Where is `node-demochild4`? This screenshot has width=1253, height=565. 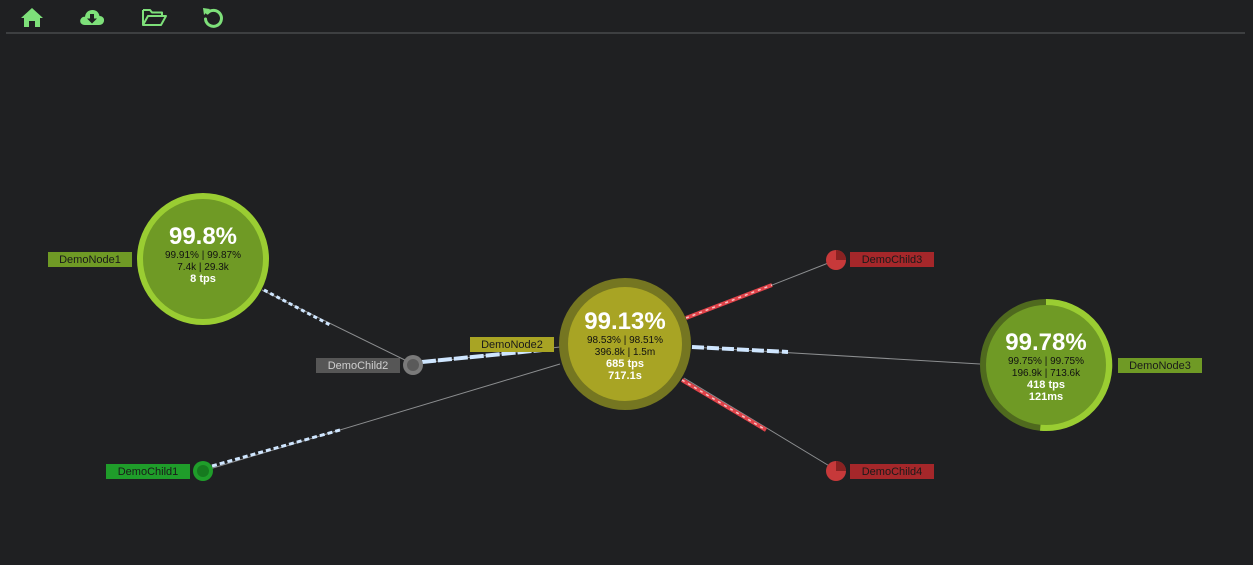
node-demochild4 is located at coordinates (836, 471).